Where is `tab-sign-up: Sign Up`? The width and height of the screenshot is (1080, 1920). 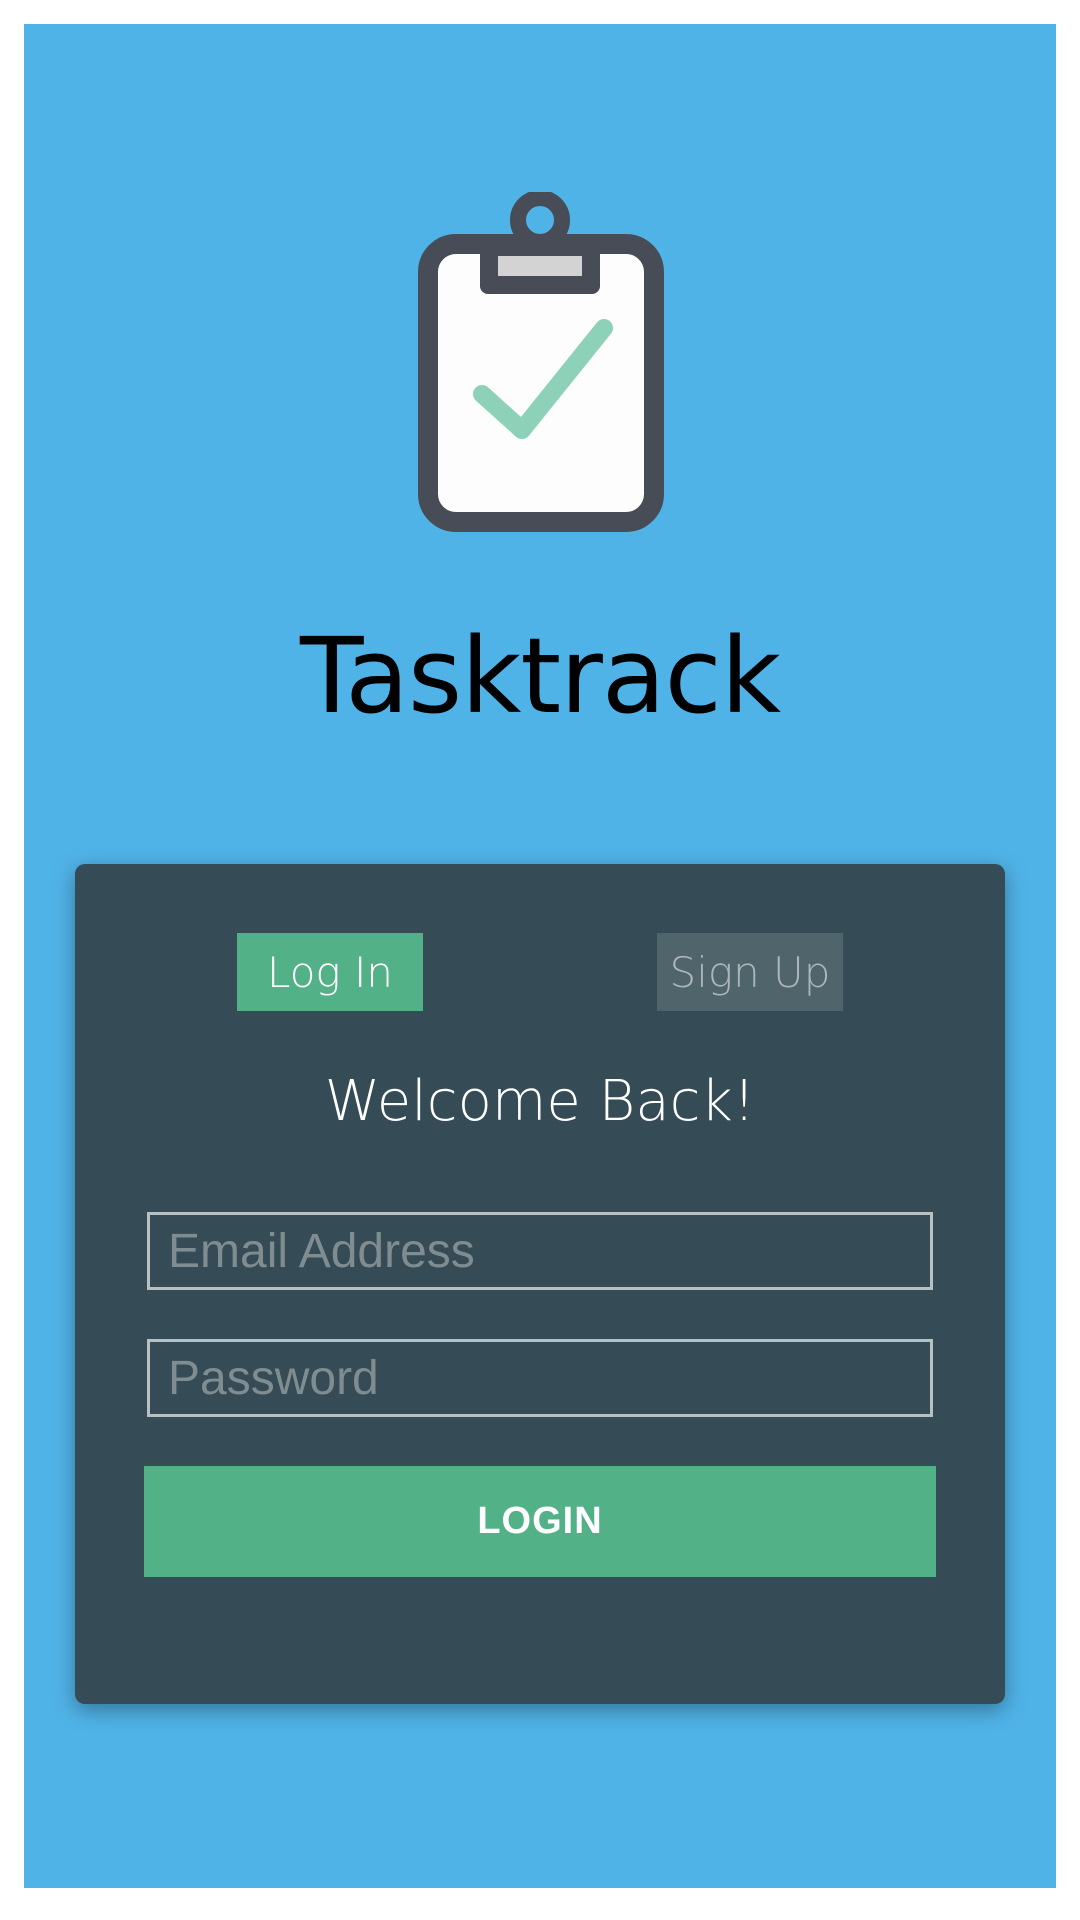 tab-sign-up: Sign Up is located at coordinates (750, 972).